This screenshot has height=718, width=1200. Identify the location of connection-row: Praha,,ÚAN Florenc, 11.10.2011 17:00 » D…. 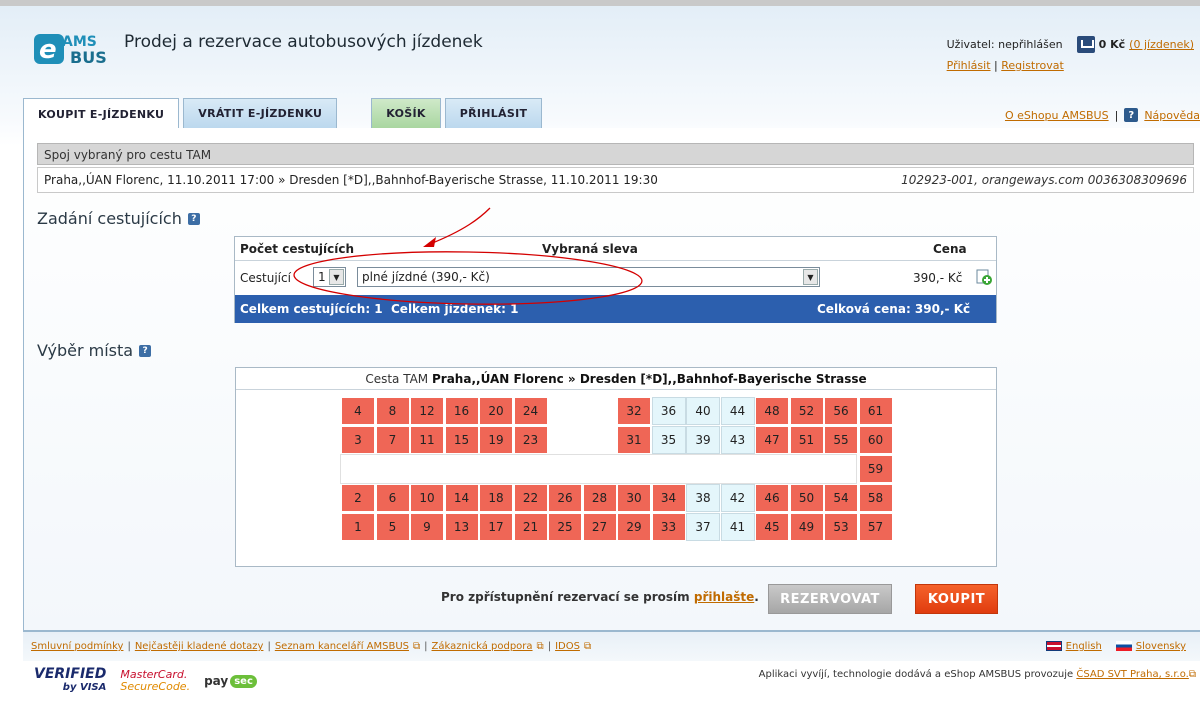
(615, 180).